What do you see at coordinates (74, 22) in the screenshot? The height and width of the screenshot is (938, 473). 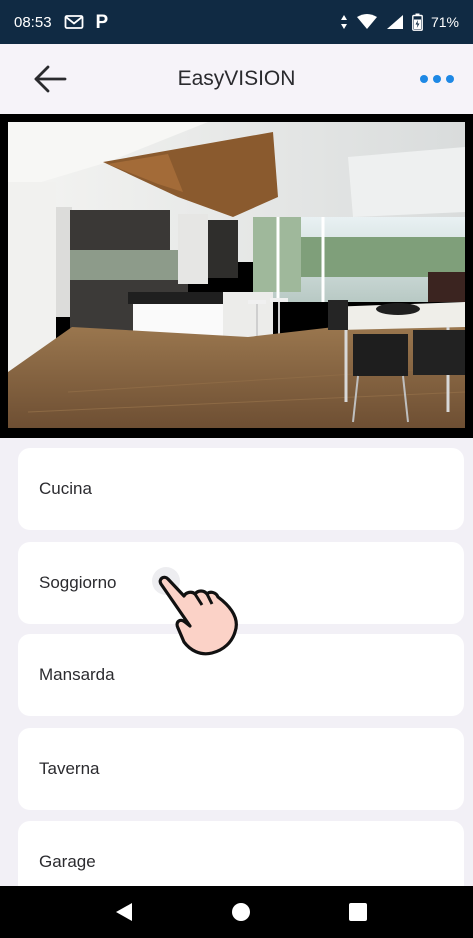 I see `gmail-icon` at bounding box center [74, 22].